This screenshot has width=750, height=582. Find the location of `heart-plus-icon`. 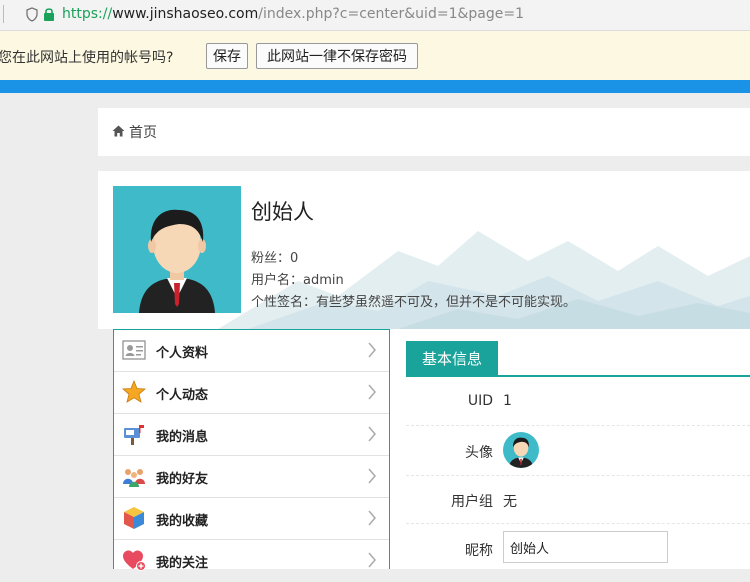

heart-plus-icon is located at coordinates (134, 560).